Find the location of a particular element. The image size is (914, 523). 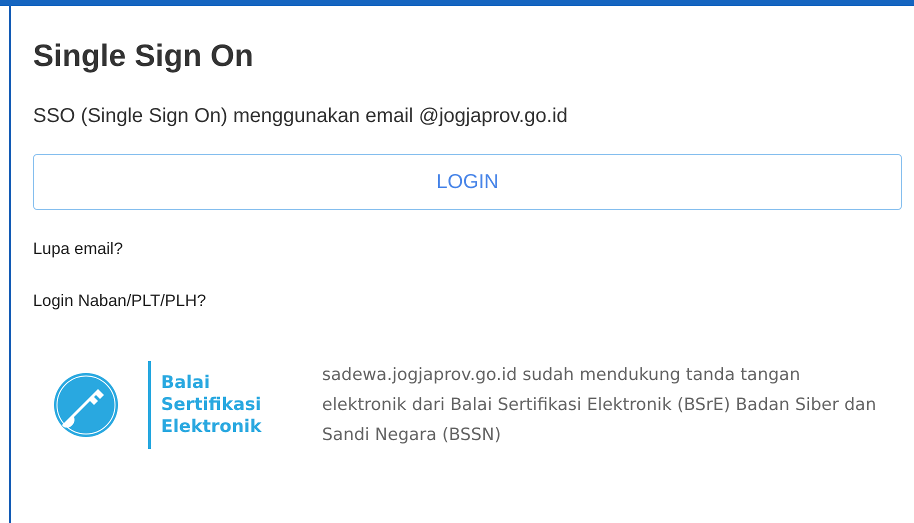

key-icon is located at coordinates (86, 405).